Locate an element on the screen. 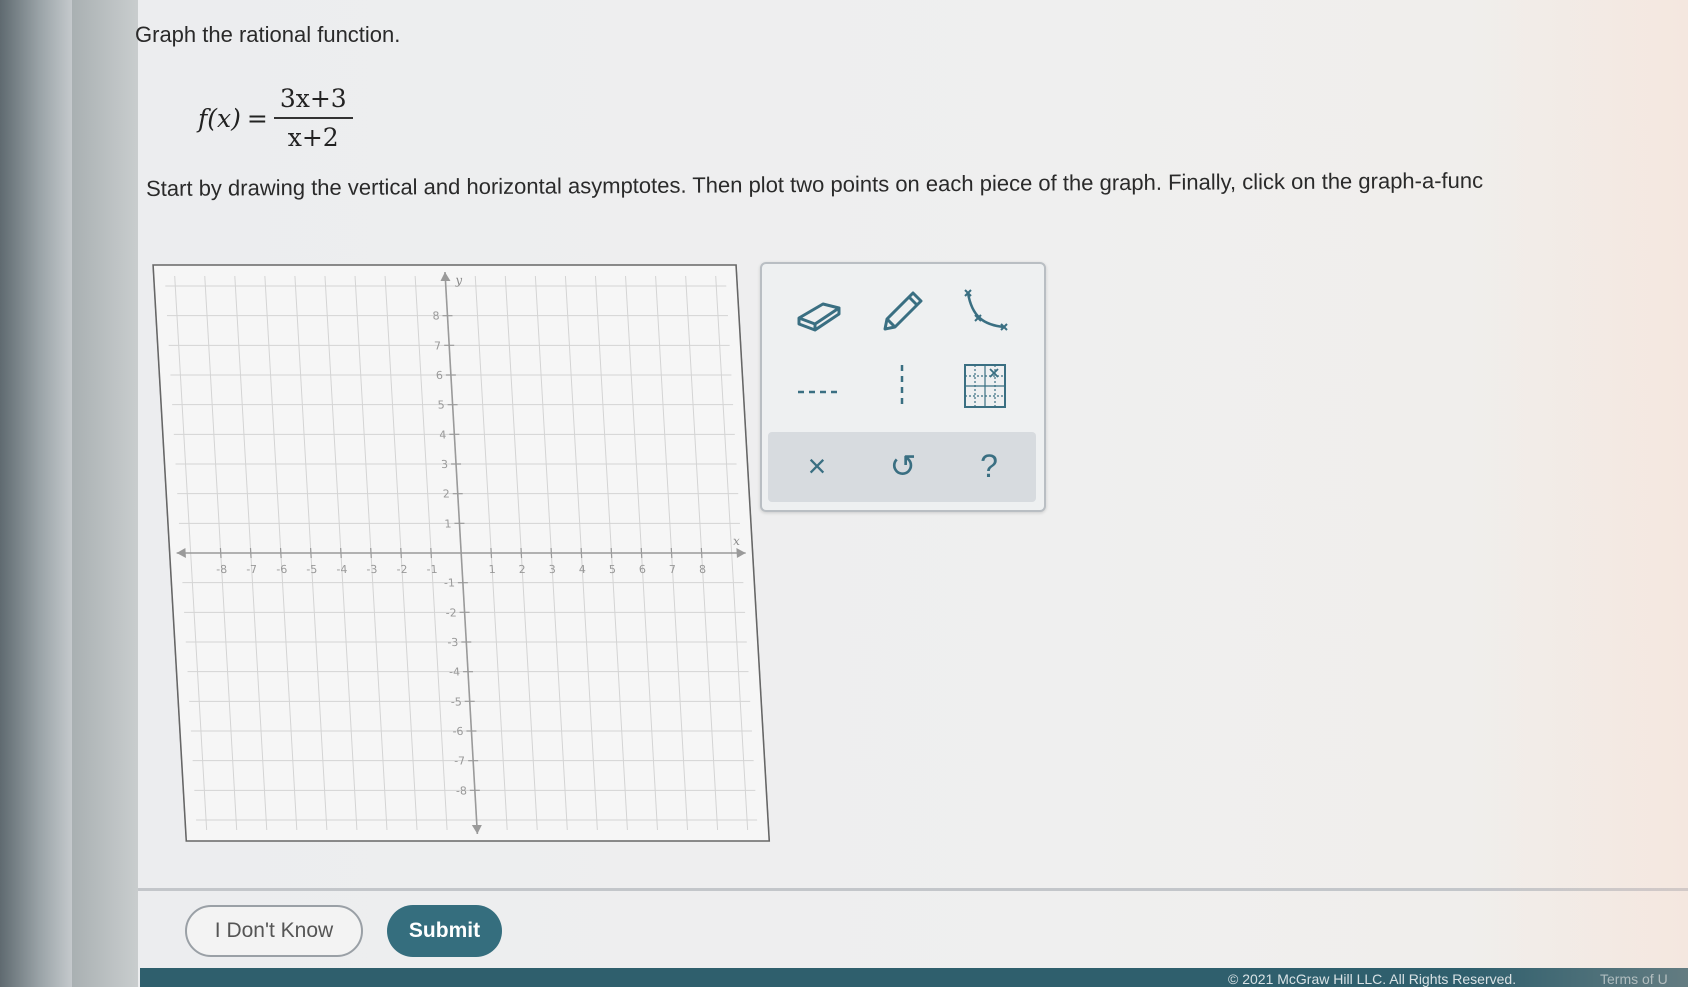  action-row: × ↺ ? is located at coordinates (902, 467).